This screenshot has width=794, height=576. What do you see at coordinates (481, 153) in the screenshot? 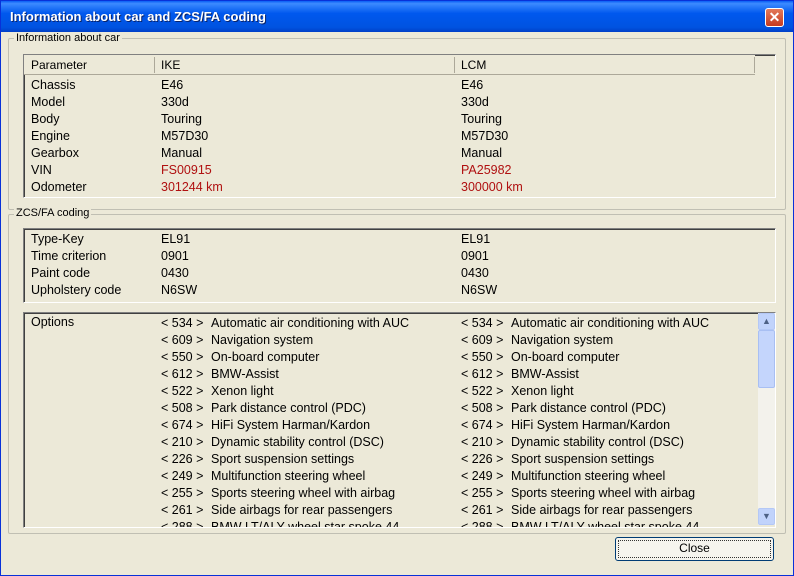
I see `row-lcm-value: Manual` at bounding box center [481, 153].